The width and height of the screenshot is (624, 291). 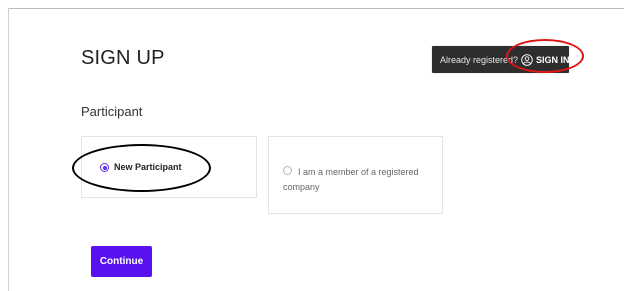 I want to click on signin-label: SIGN IN, so click(x=553, y=59).